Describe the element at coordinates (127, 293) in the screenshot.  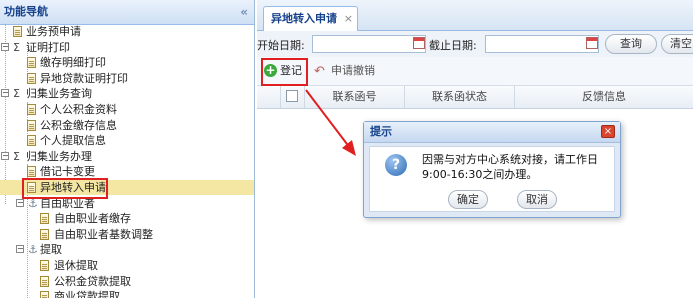
I see `tree-item-commercial-loan-withdrawal: 商业贷款提取` at that location.